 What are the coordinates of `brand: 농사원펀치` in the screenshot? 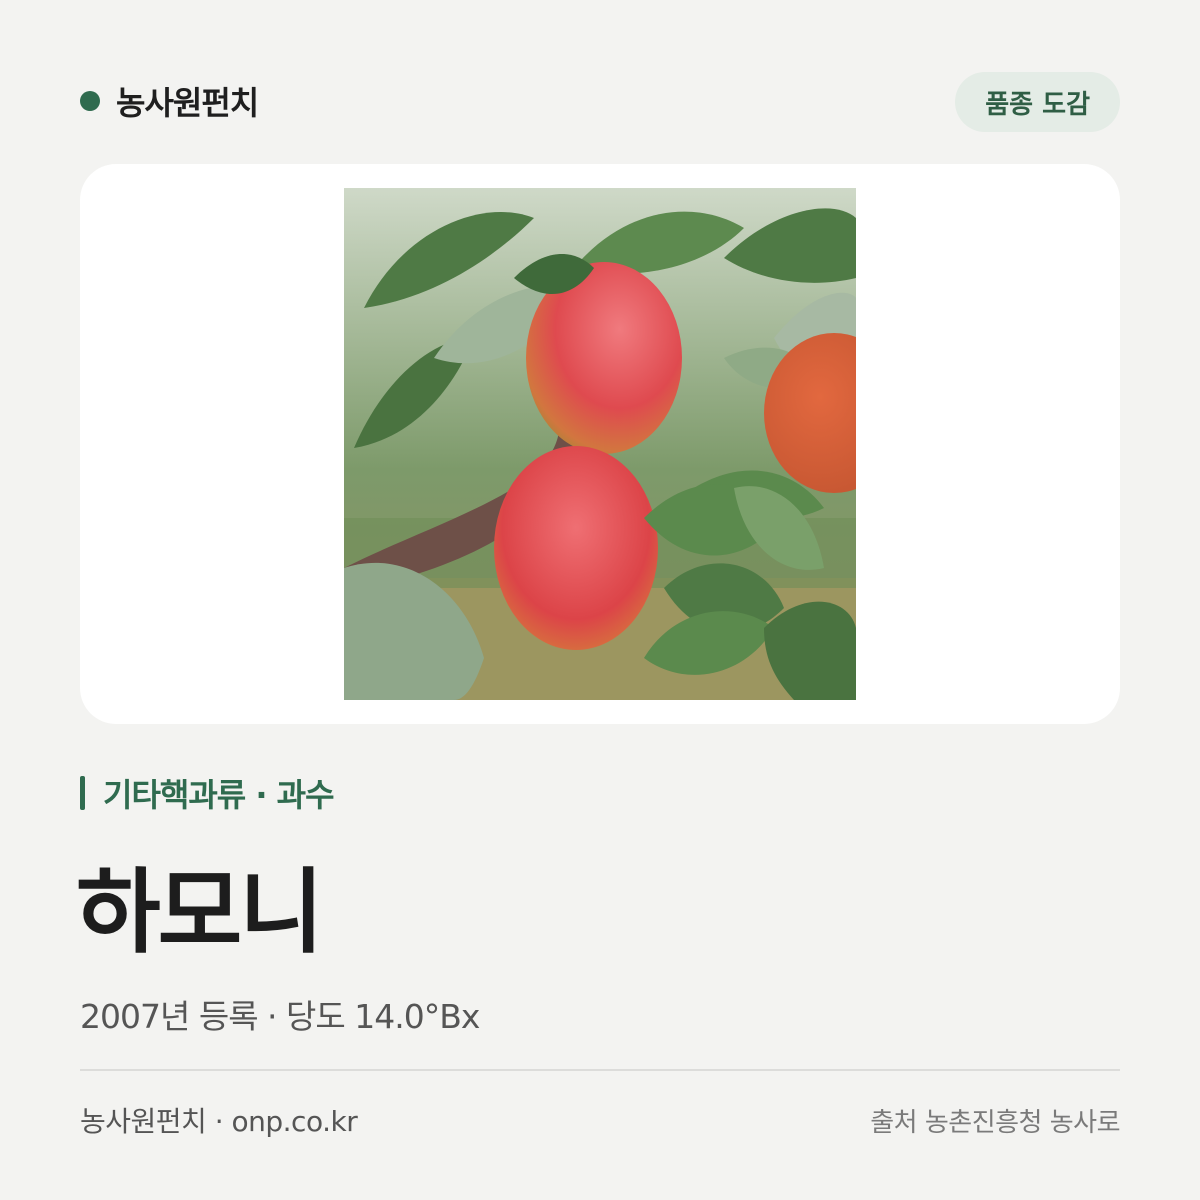 It's located at (169, 101).